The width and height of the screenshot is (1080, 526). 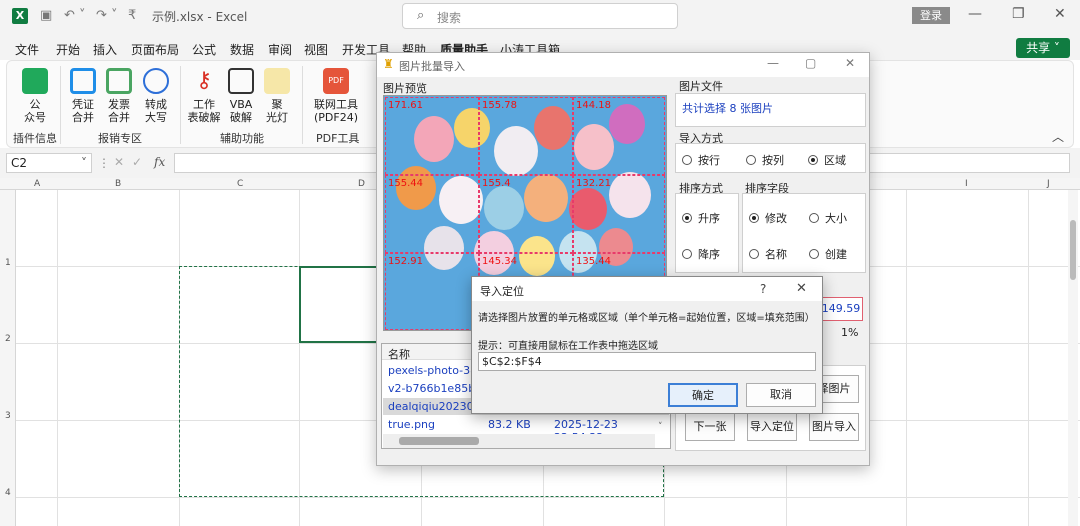 I want to click on radio-descending: 降序, so click(x=701, y=254).